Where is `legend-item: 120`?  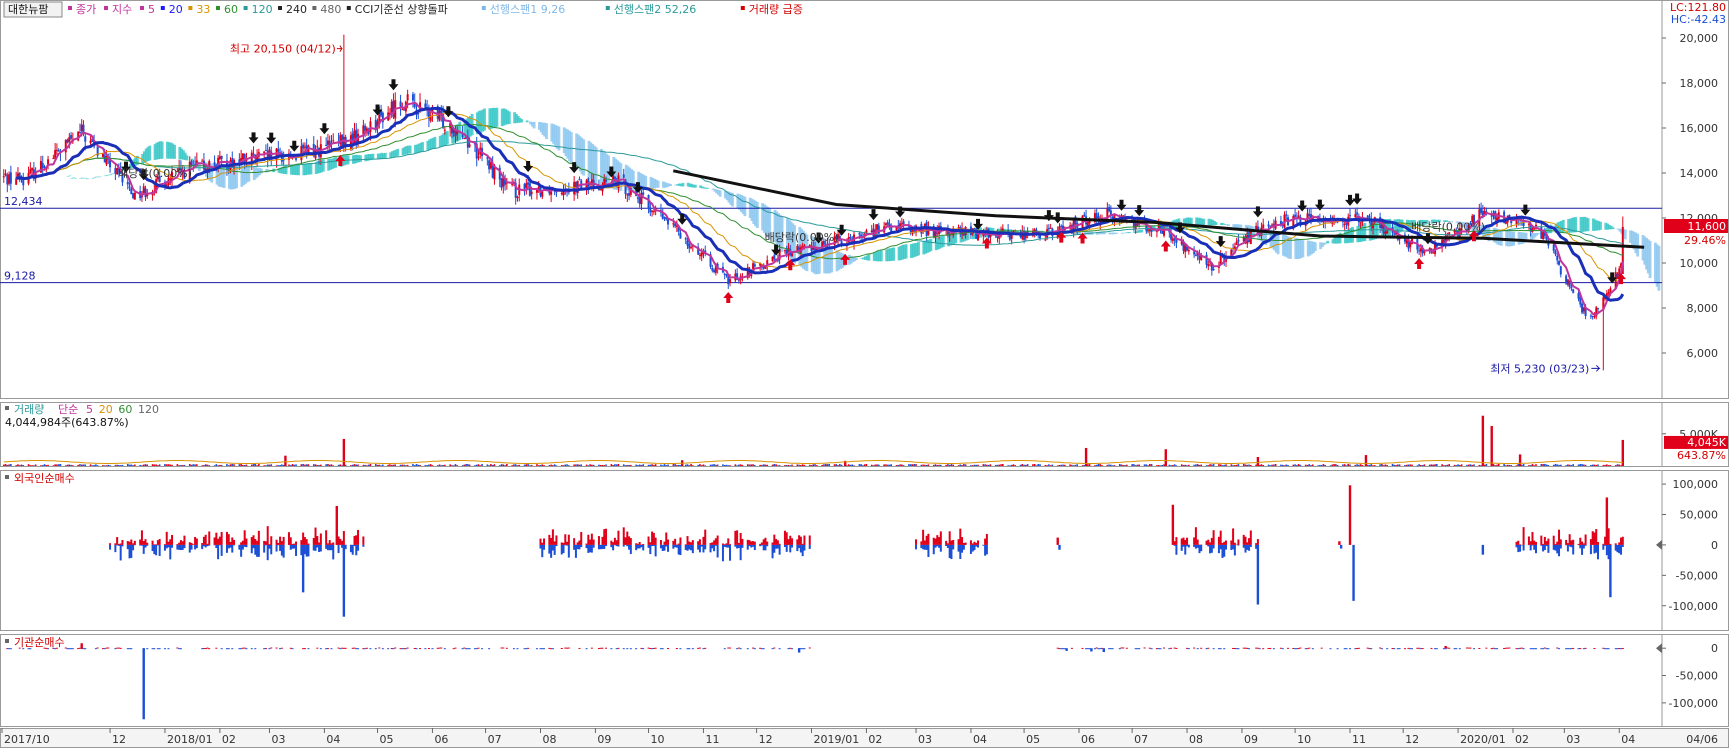 legend-item: 120 is located at coordinates (262, 9).